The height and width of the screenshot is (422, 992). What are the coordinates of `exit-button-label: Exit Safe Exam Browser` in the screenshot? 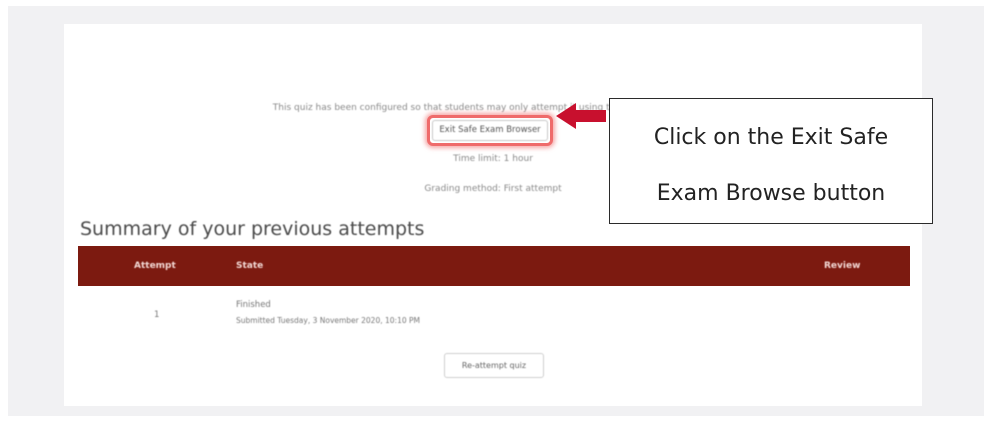 It's located at (490, 130).